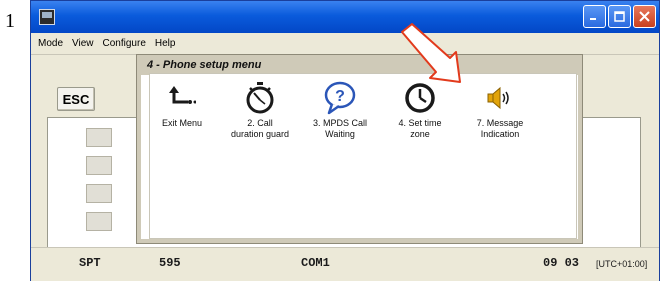  I want to click on menu-item-time-zone: 4. Set time zone, so click(420, 109).